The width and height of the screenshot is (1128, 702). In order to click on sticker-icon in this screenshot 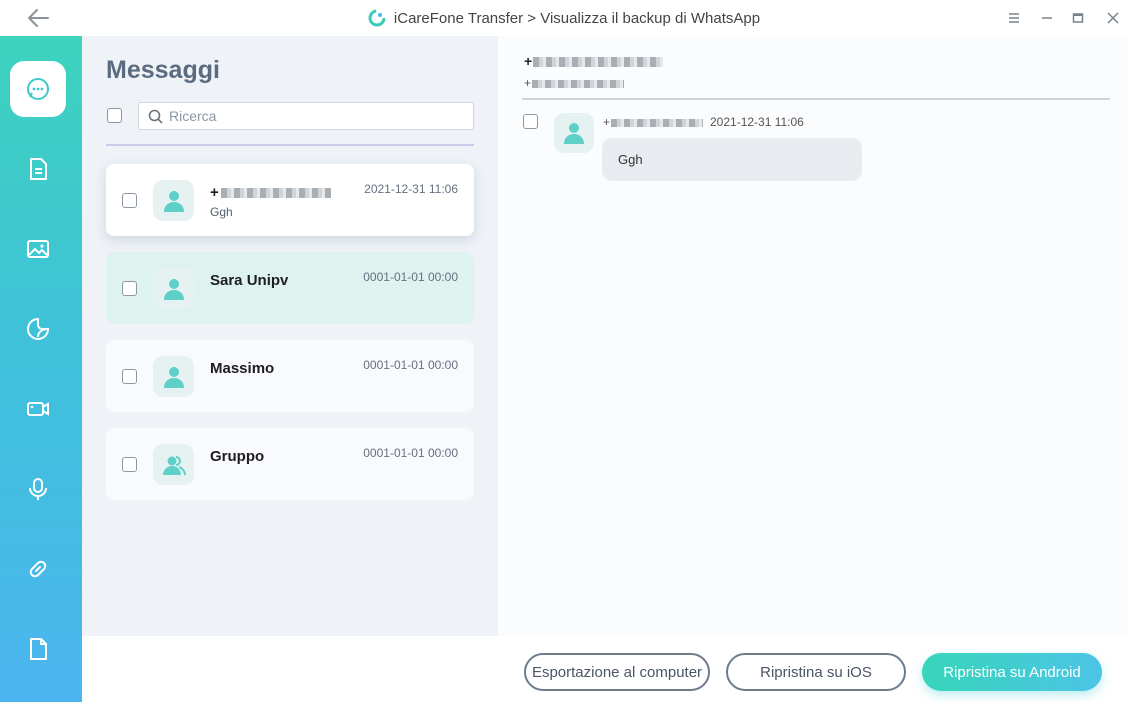, I will do `click(38, 328)`.